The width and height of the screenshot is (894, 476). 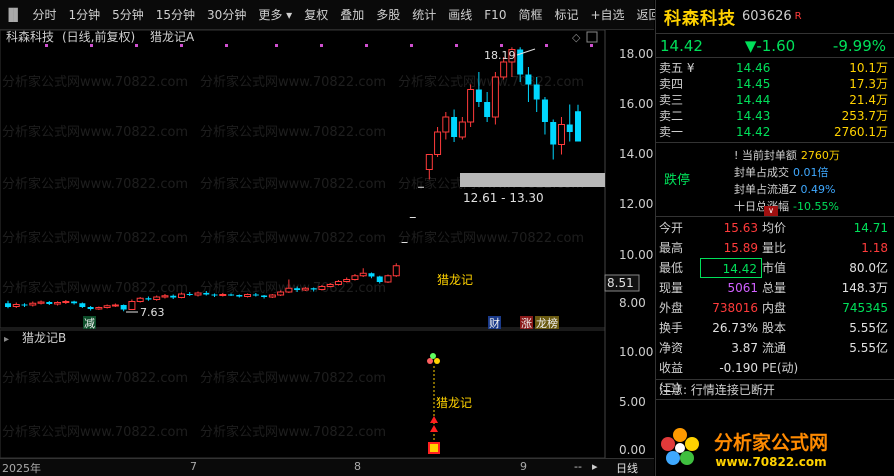 What do you see at coordinates (172, 37) in the screenshot?
I see `indicator-a-label: 猎龙记A` at bounding box center [172, 37].